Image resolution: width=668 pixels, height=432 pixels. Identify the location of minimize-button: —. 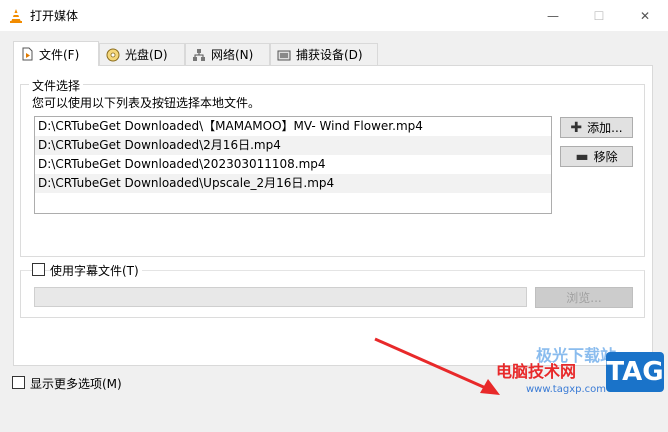
(553, 15).